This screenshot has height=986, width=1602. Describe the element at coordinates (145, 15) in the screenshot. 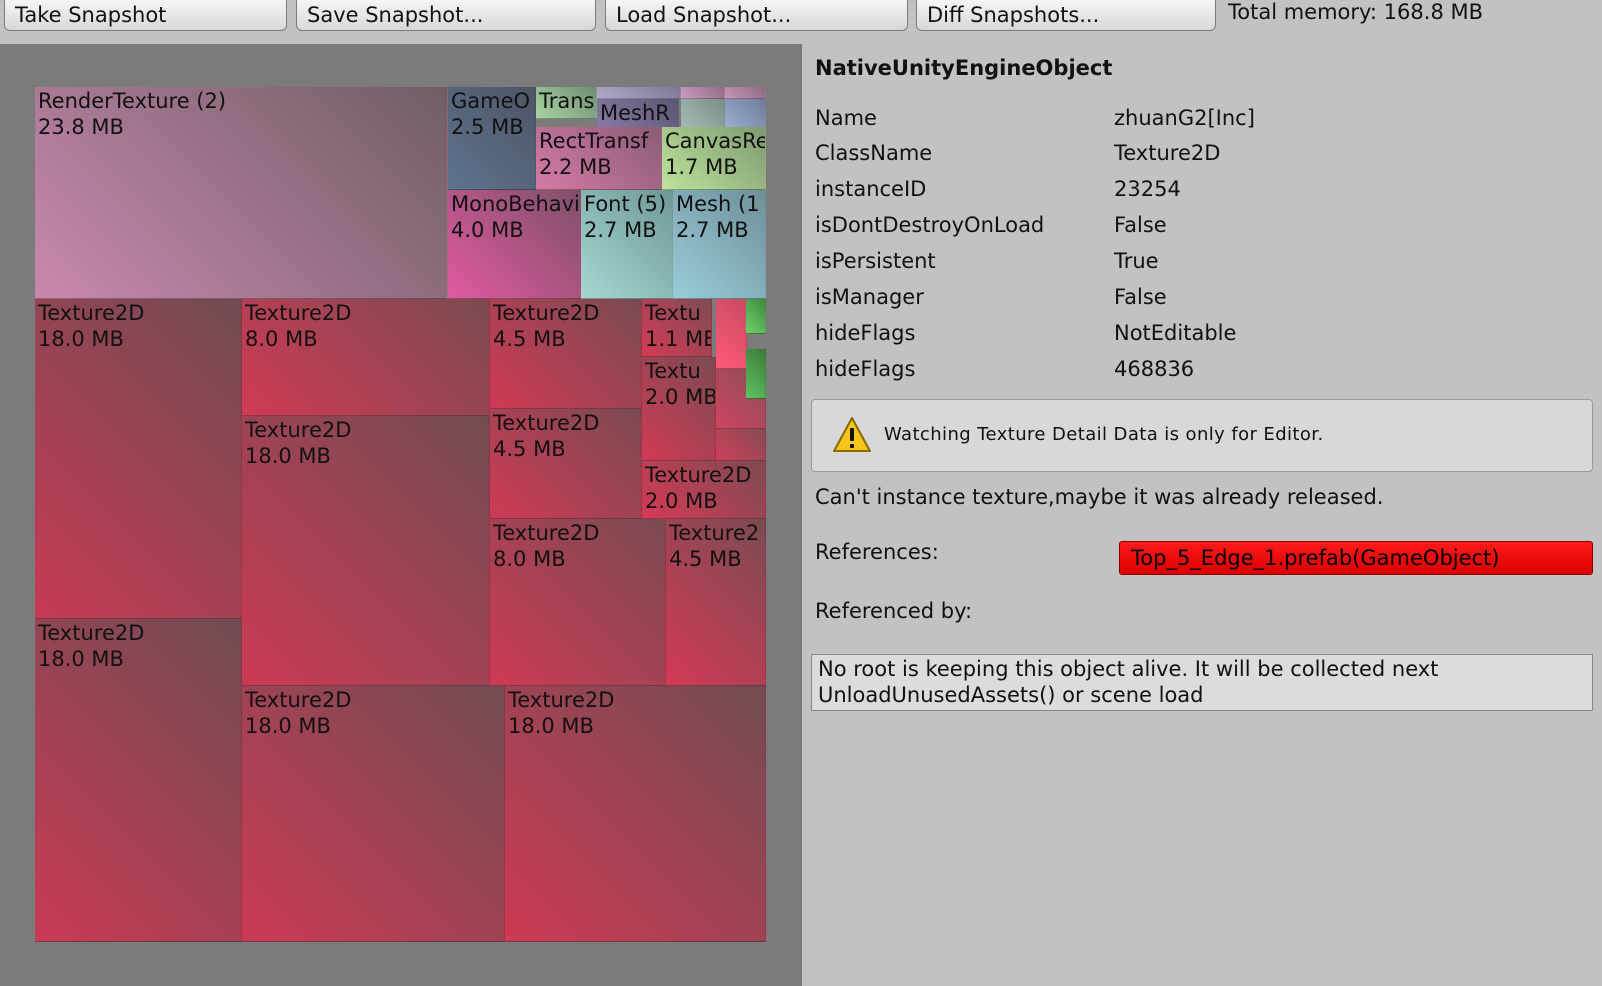

I see `take-snapshot-button: Take Snapshot` at that location.